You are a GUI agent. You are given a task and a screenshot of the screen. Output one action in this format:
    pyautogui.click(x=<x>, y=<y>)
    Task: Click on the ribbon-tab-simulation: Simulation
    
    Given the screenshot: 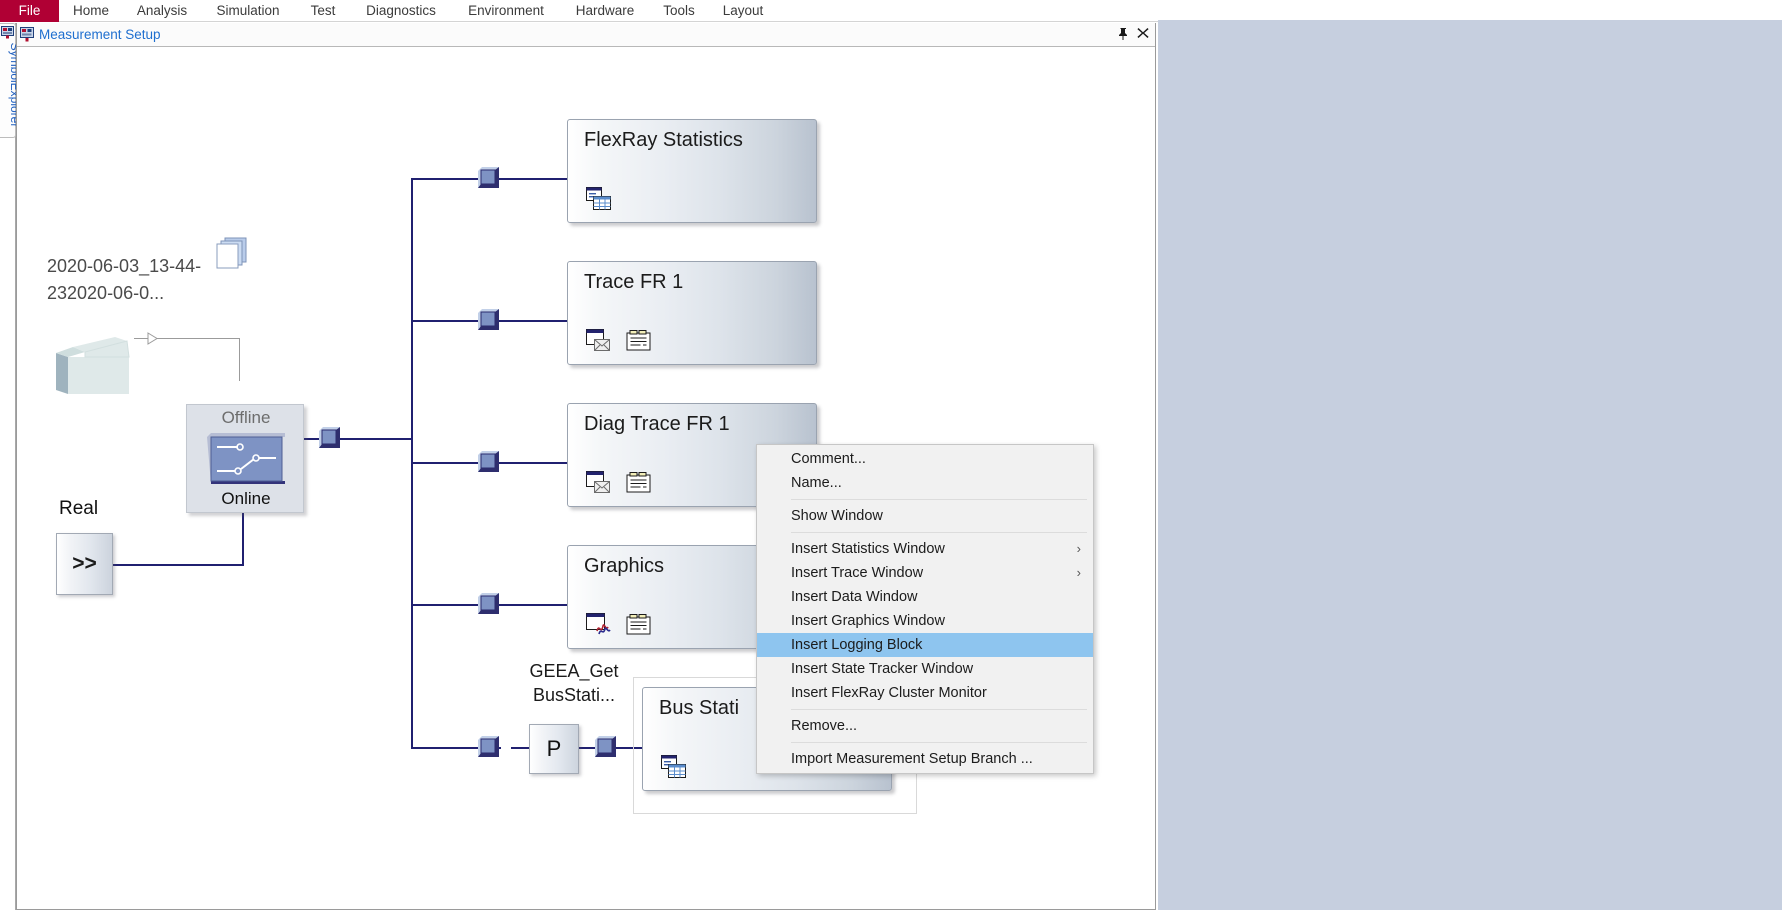 What is the action you would take?
    pyautogui.click(x=248, y=11)
    